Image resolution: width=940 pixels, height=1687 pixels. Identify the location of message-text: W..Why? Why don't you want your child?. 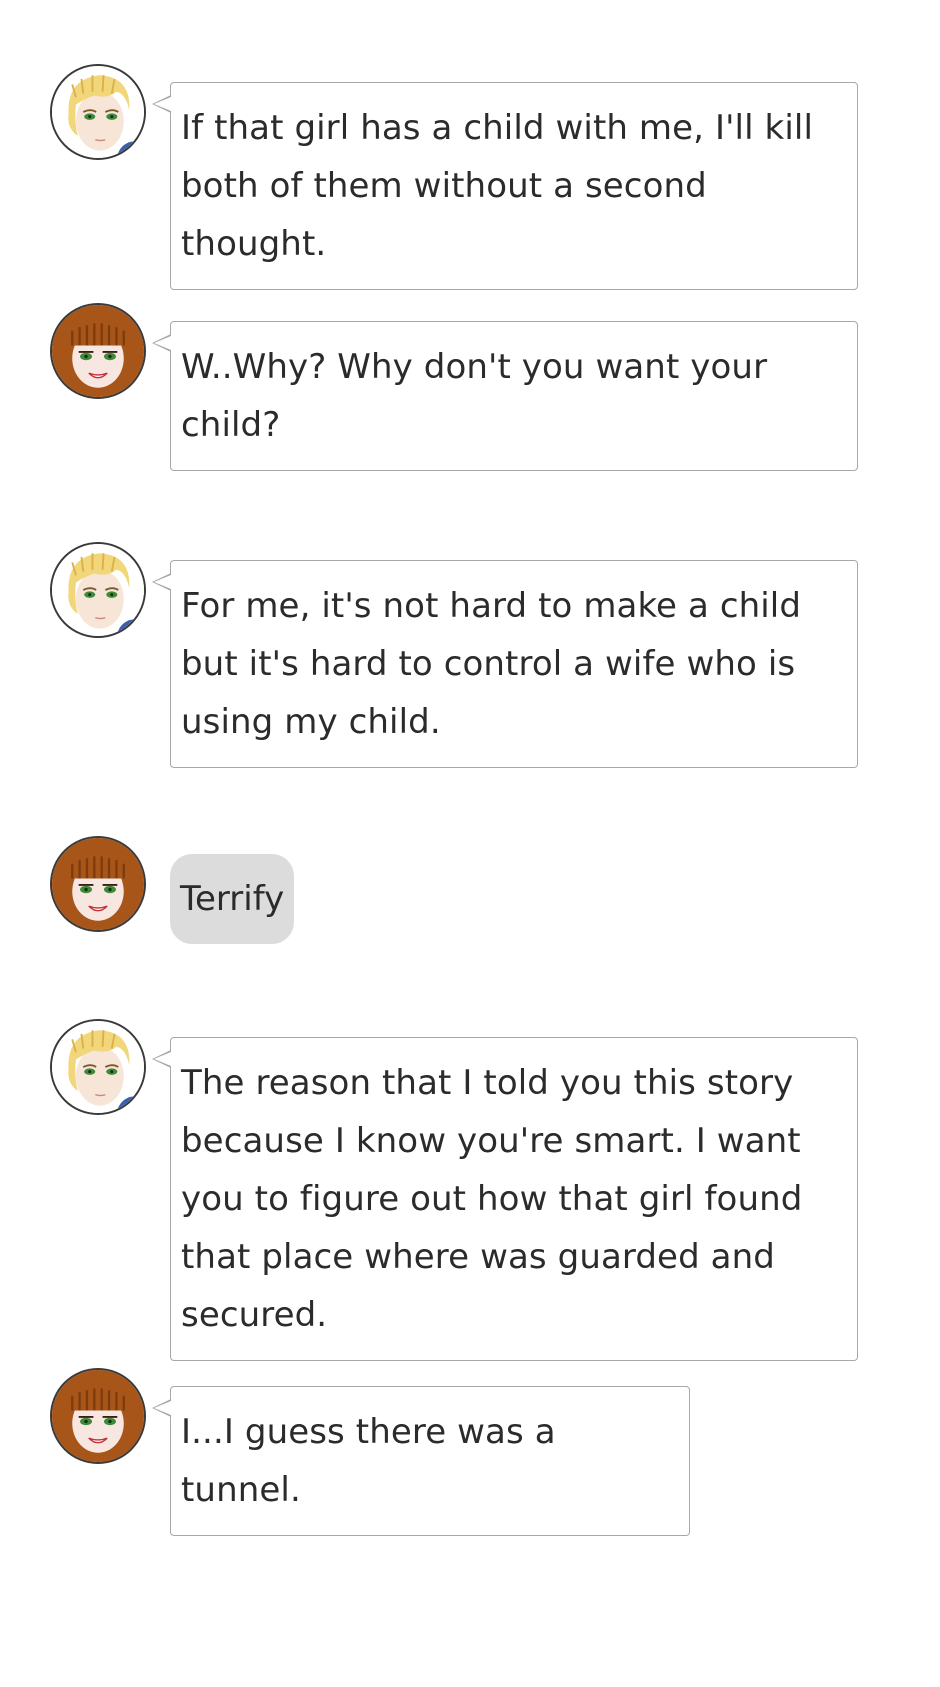
(474, 396).